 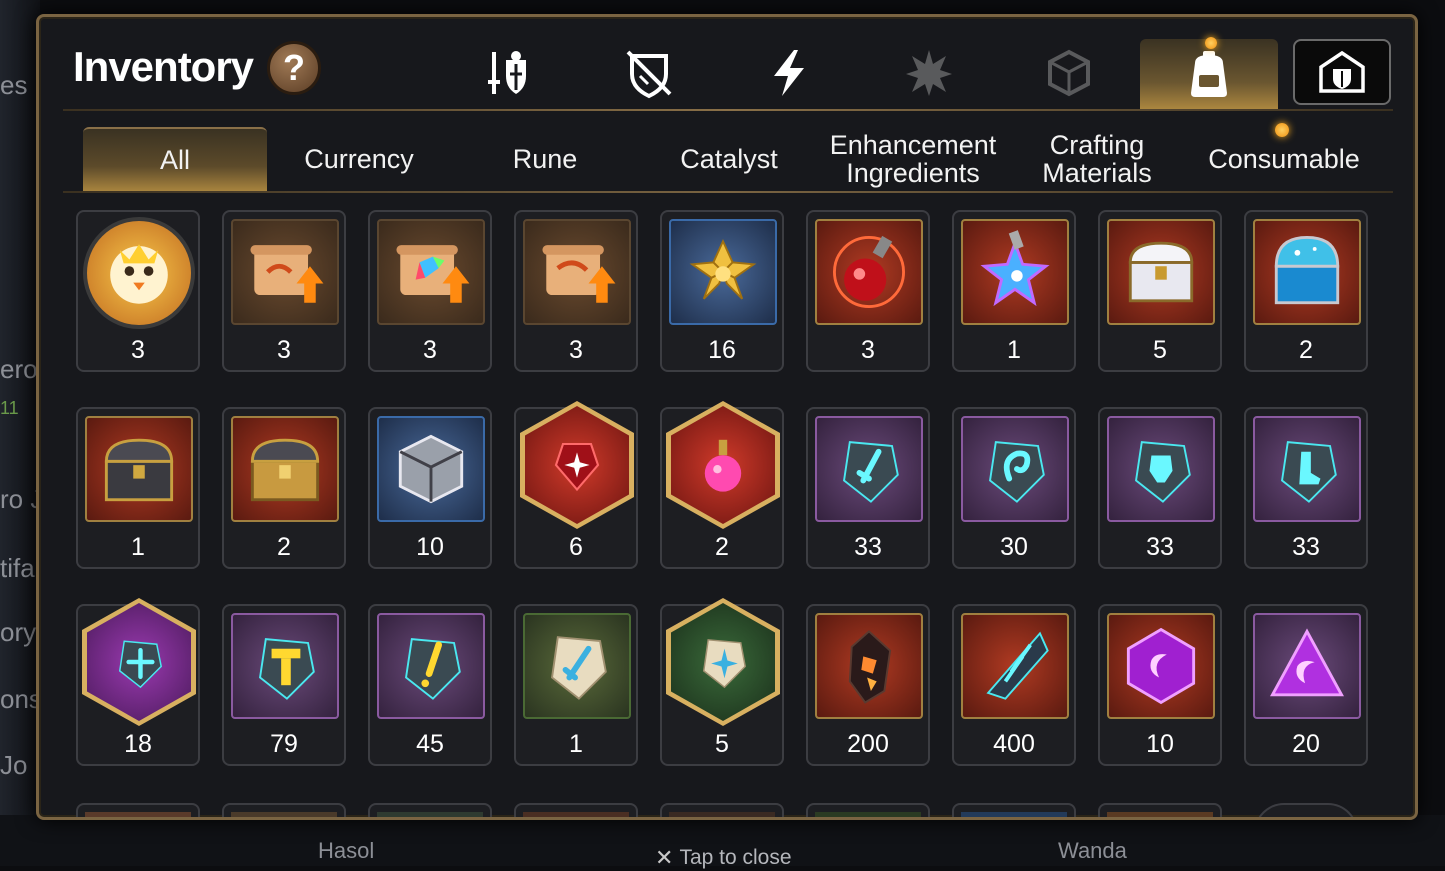 I want to click on inventory-item: 45, so click(x=430, y=685).